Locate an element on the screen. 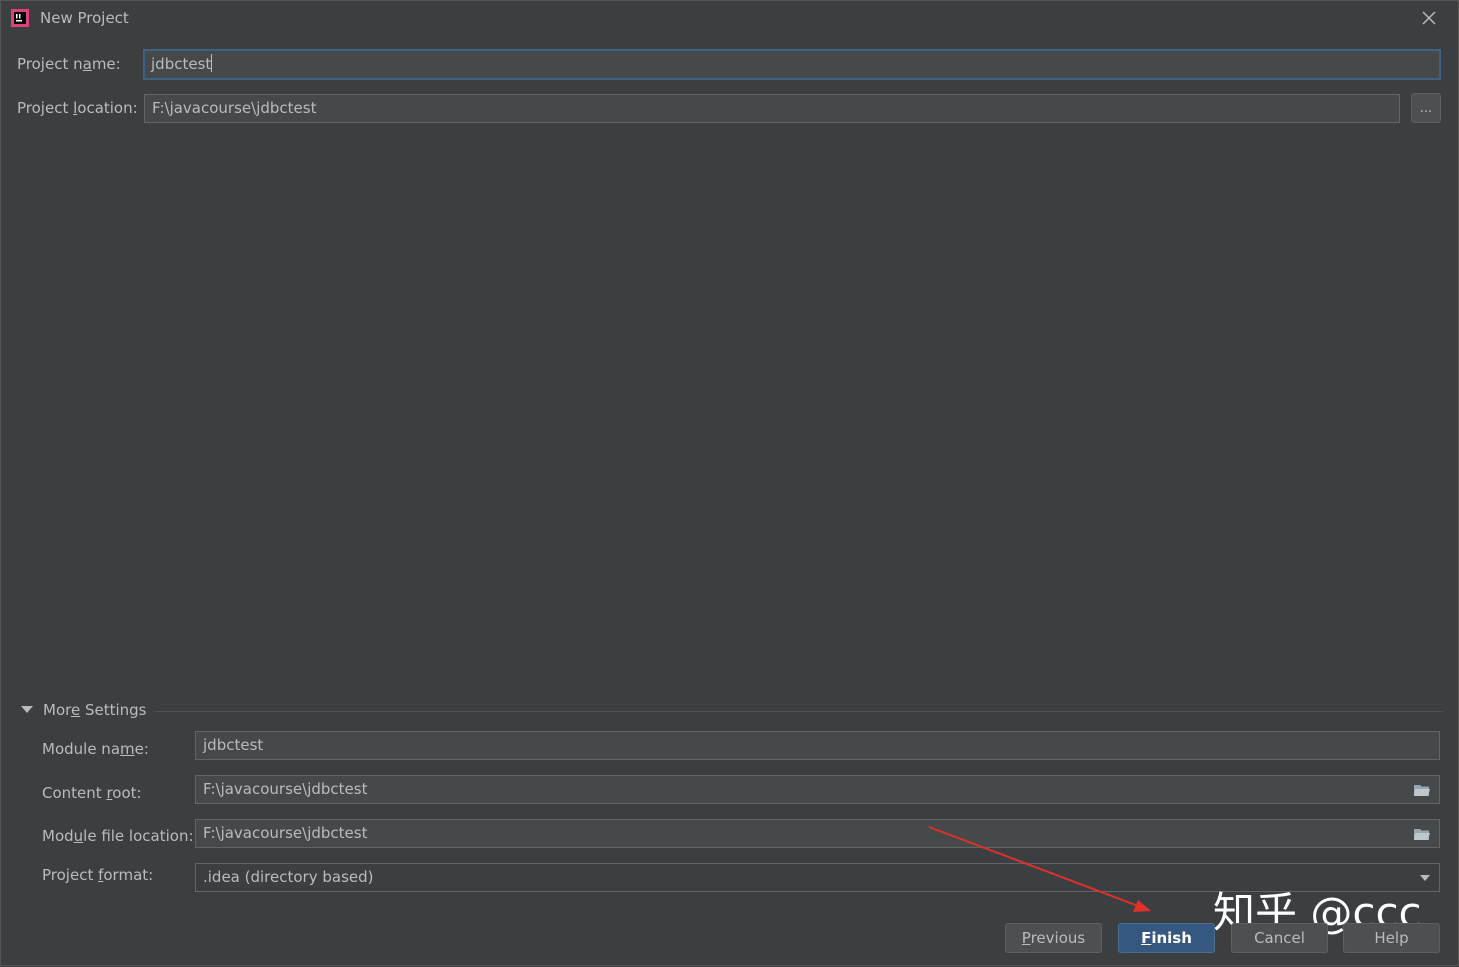 The width and height of the screenshot is (1459, 967). cancel-button: Cancel is located at coordinates (1279, 938).